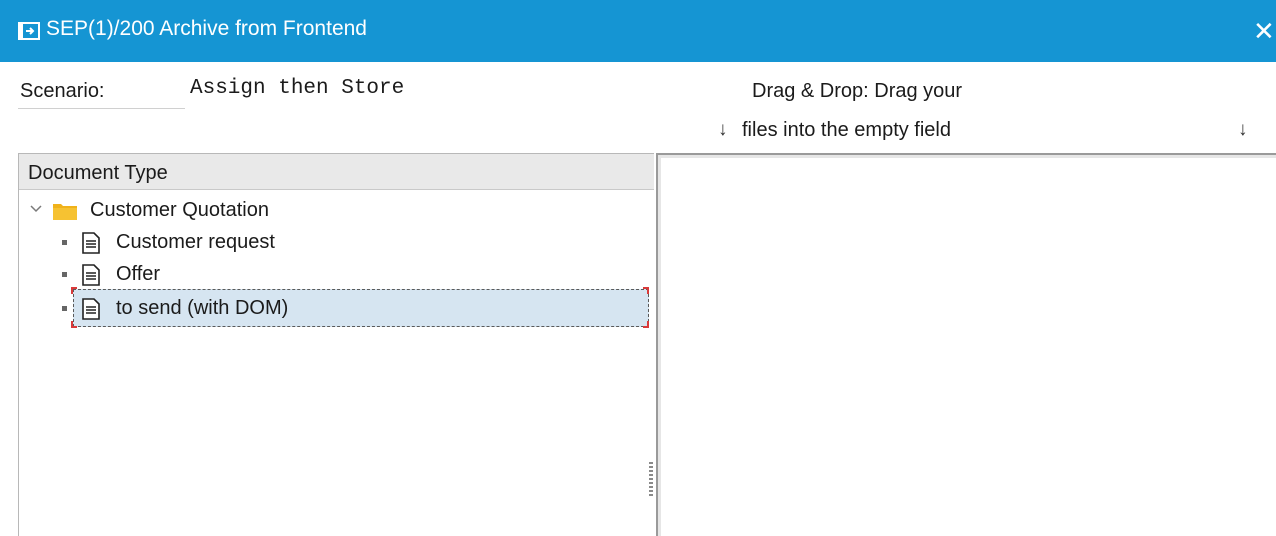  What do you see at coordinates (857, 91) in the screenshot?
I see `drag-drop-hint-line1: Drag & Drop: Drag your` at bounding box center [857, 91].